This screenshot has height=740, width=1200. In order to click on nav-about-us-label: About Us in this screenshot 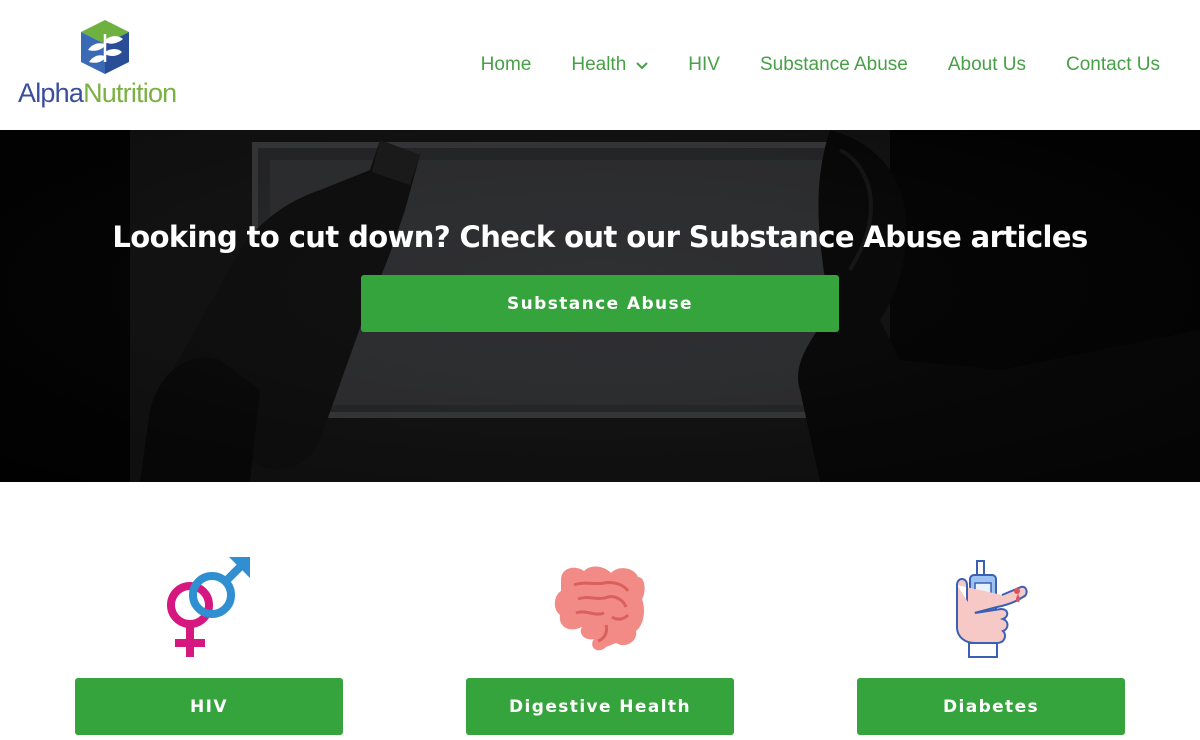, I will do `click(987, 64)`.